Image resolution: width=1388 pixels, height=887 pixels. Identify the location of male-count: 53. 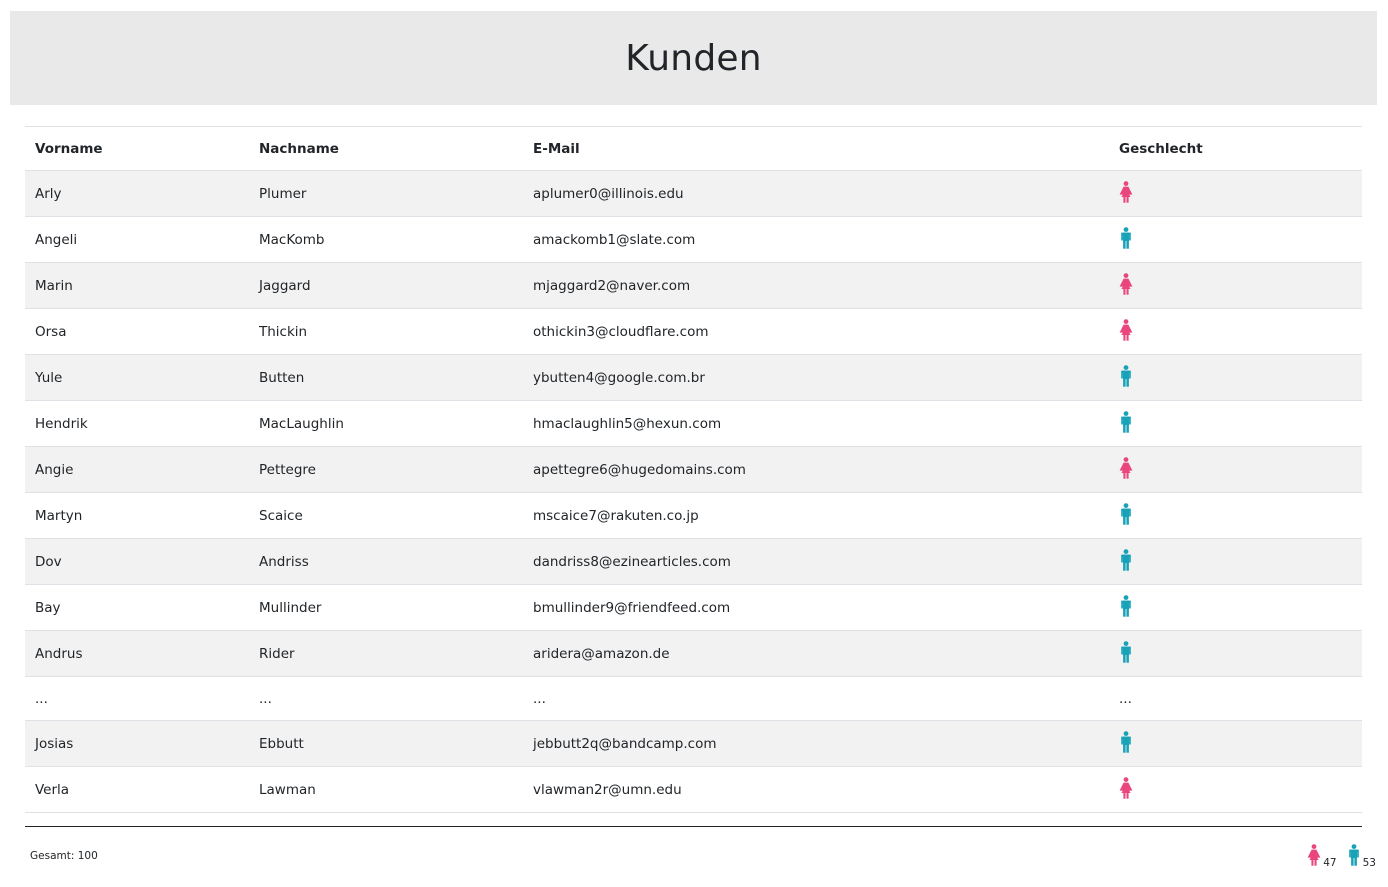
(1369, 863).